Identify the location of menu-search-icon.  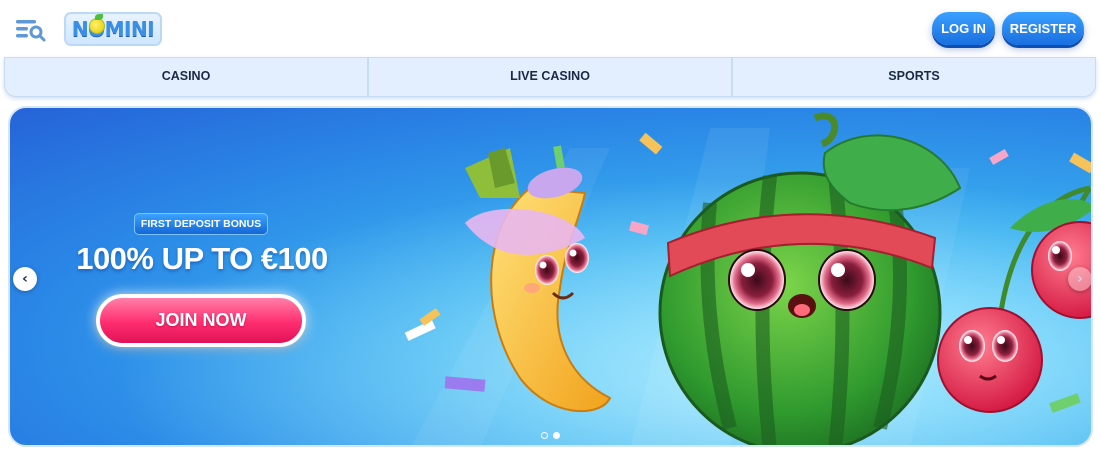
(31, 29).